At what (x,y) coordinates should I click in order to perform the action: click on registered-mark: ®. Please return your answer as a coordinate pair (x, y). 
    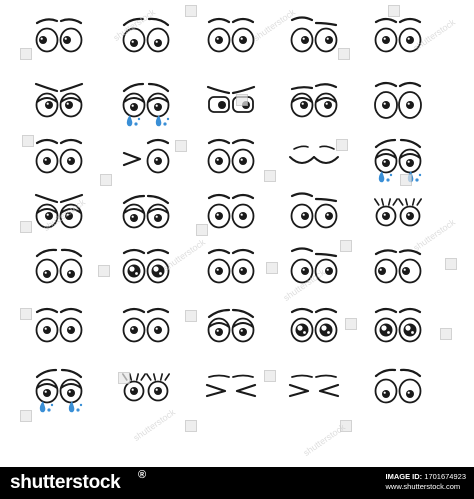
    Looking at the image, I should click on (142, 475).